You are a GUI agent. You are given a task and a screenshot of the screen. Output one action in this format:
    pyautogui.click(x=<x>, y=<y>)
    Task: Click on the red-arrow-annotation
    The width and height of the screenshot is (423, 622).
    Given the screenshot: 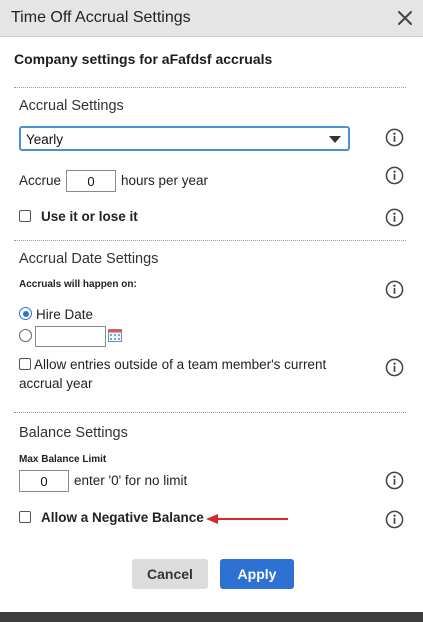 What is the action you would take?
    pyautogui.click(x=248, y=518)
    